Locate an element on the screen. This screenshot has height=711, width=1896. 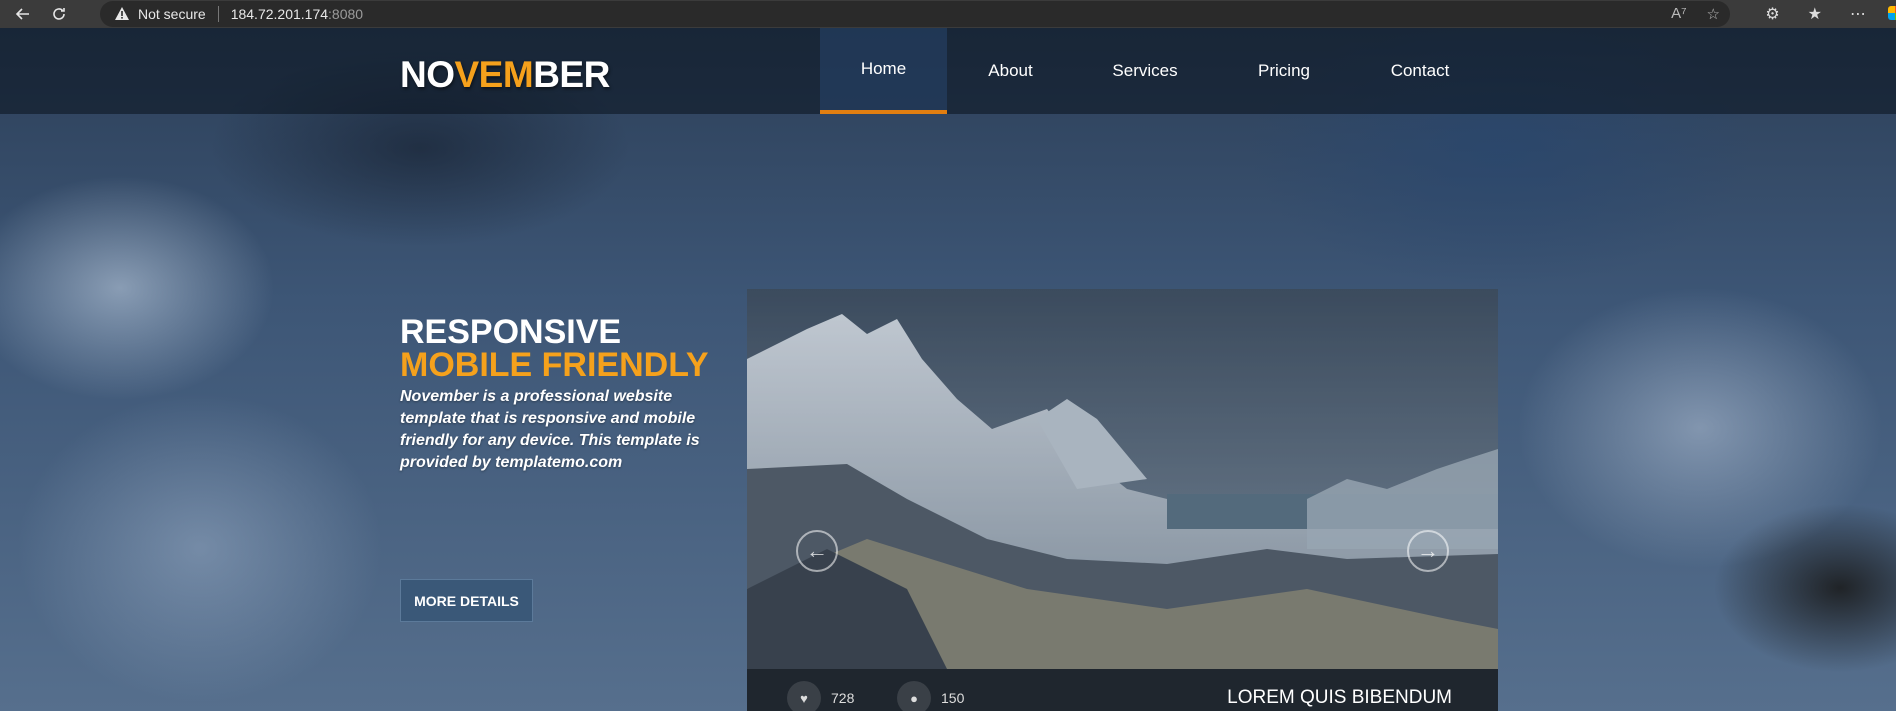
likes-stat: ♥ 728 is located at coordinates (820, 696).